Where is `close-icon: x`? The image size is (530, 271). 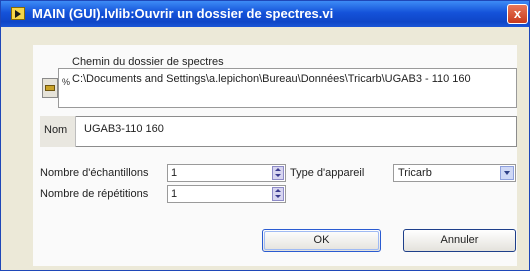 close-icon: x is located at coordinates (517, 13).